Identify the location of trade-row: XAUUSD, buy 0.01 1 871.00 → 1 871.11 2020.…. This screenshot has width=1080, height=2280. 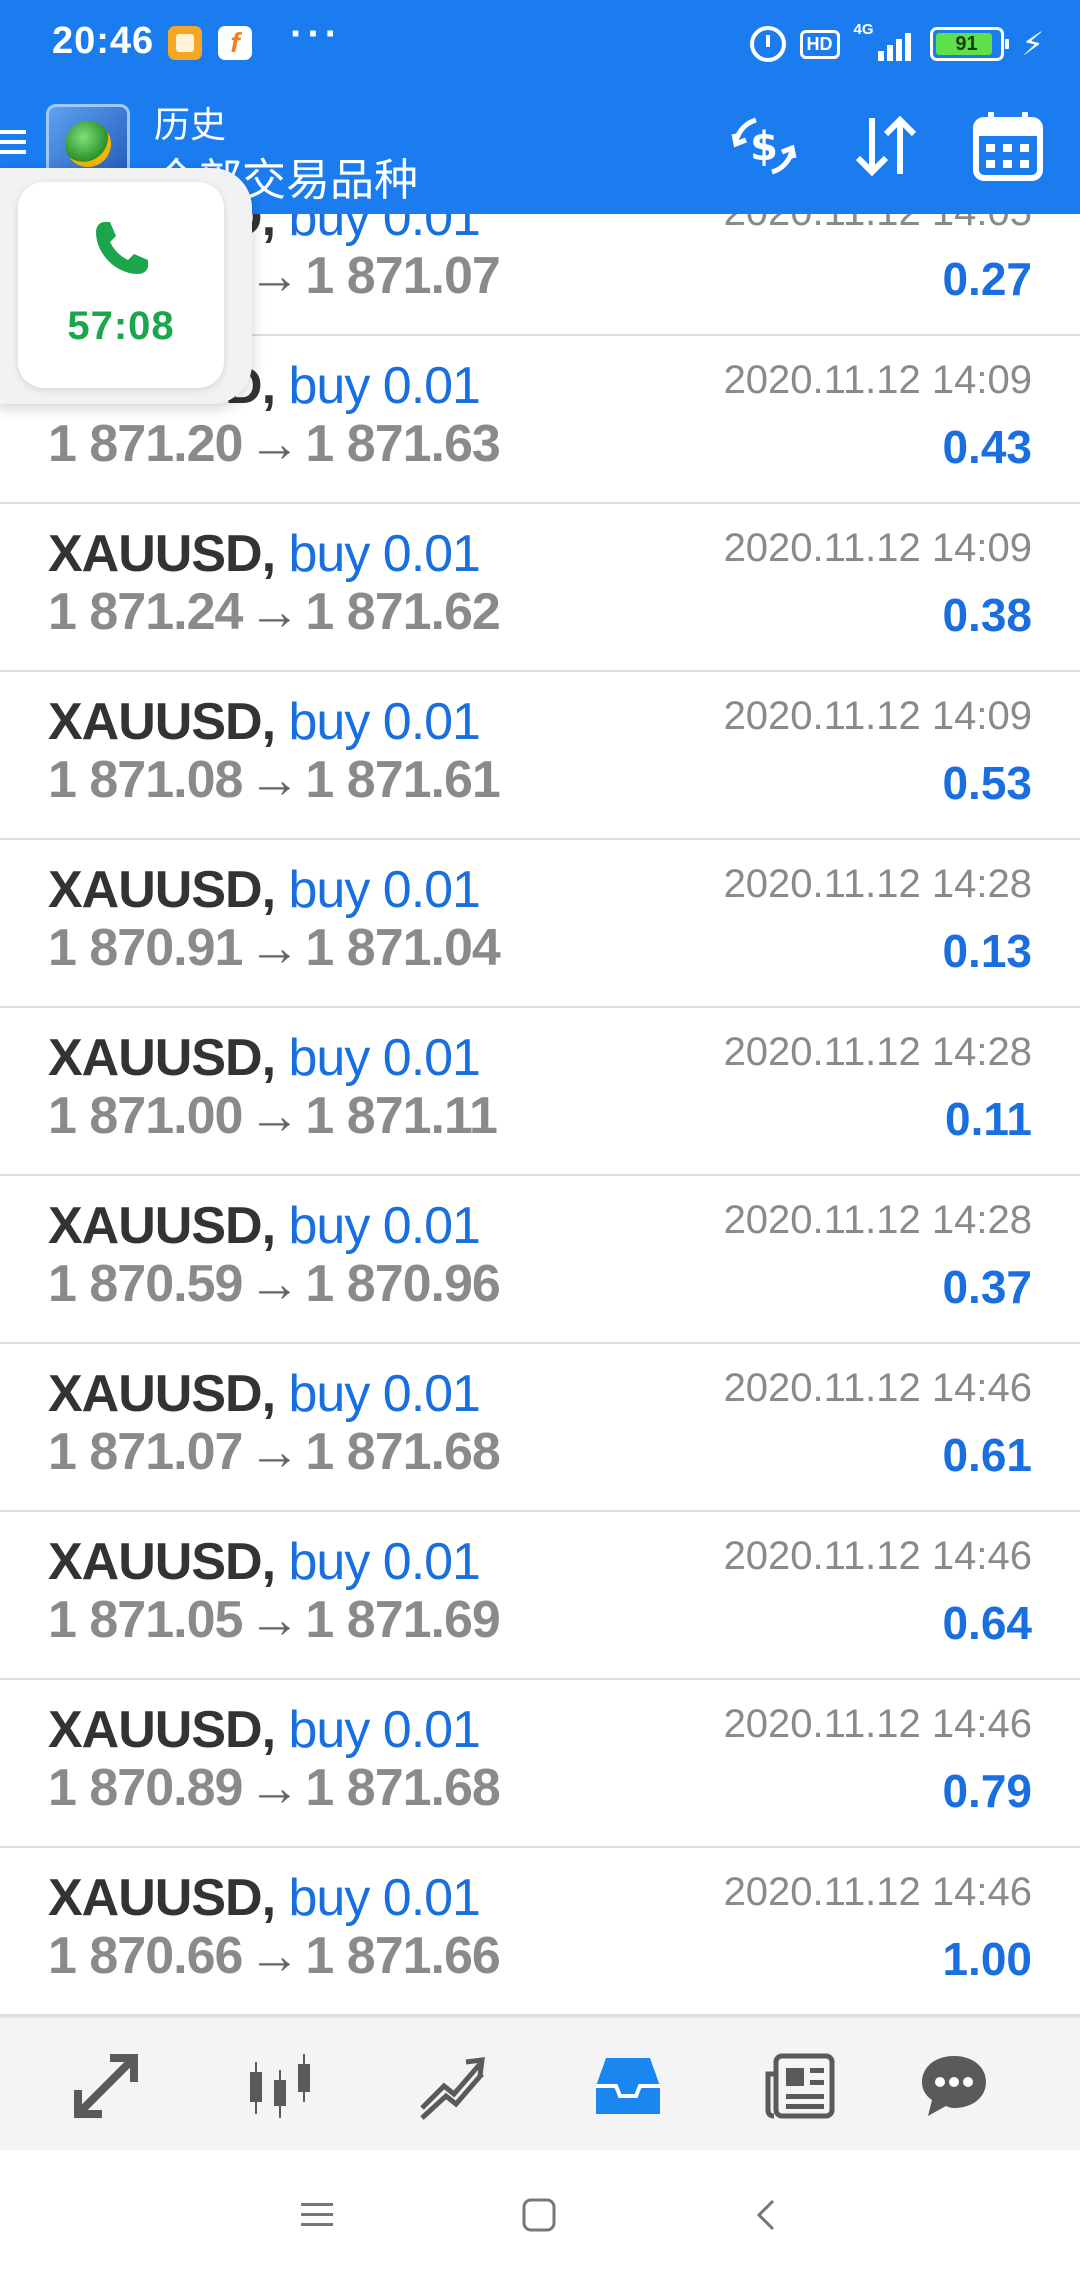
(540, 1092).